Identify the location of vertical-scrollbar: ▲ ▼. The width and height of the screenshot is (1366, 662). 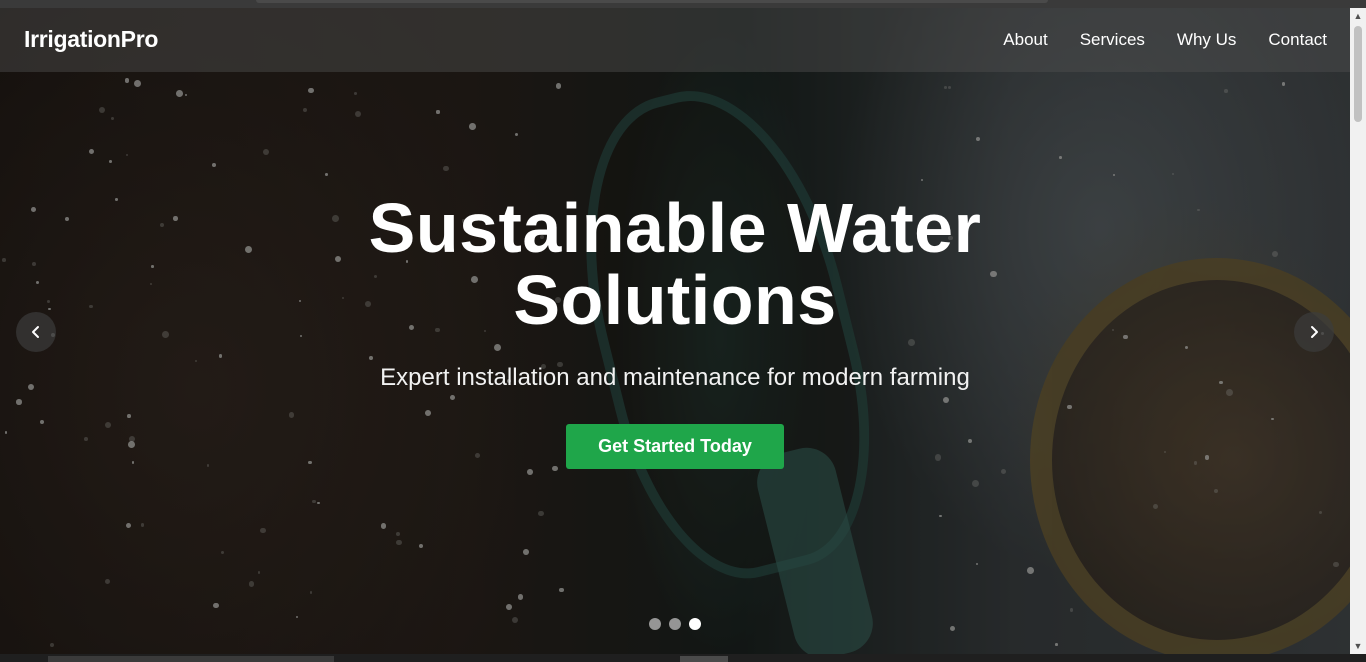
(1358, 331).